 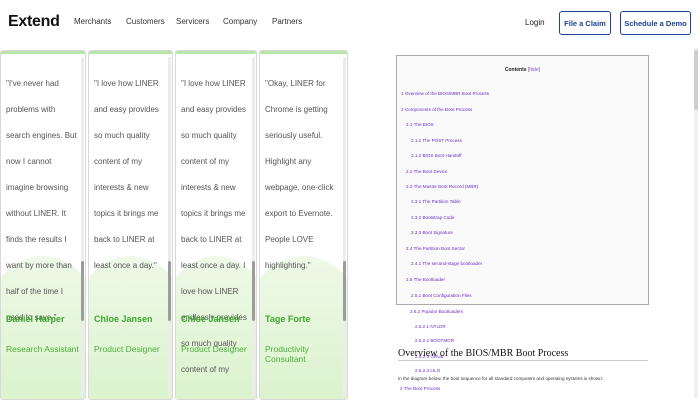 What do you see at coordinates (247, 21) in the screenshot?
I see `nav-company: Company` at bounding box center [247, 21].